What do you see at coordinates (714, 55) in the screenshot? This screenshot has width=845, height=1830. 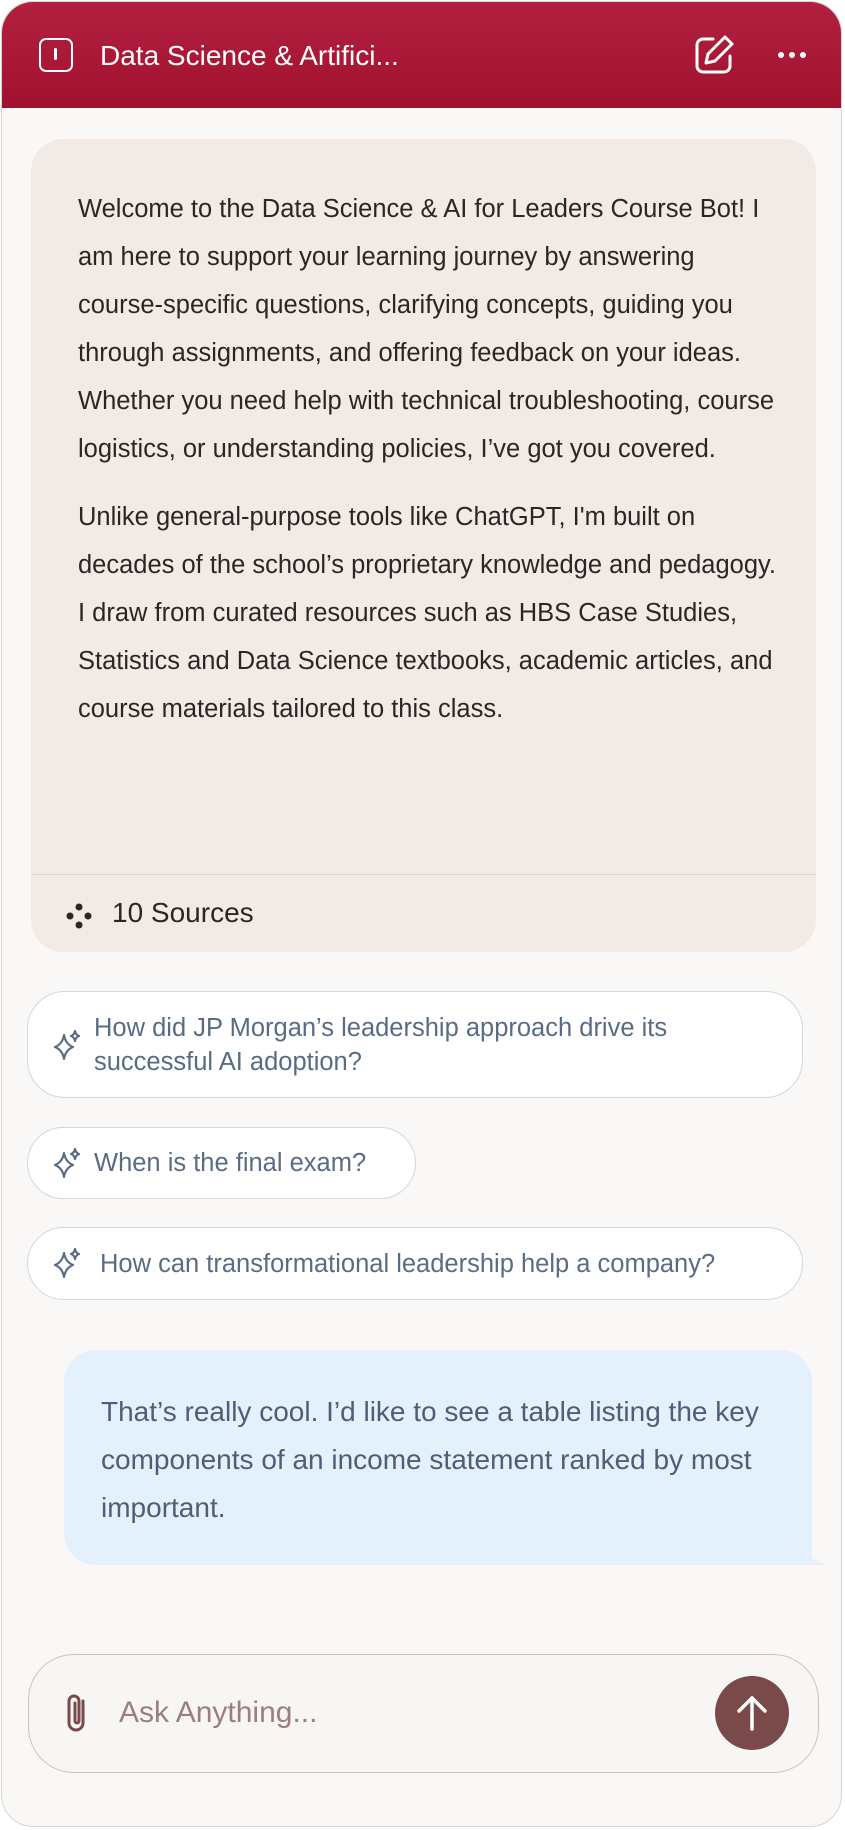 I see `new-chat-icon` at bounding box center [714, 55].